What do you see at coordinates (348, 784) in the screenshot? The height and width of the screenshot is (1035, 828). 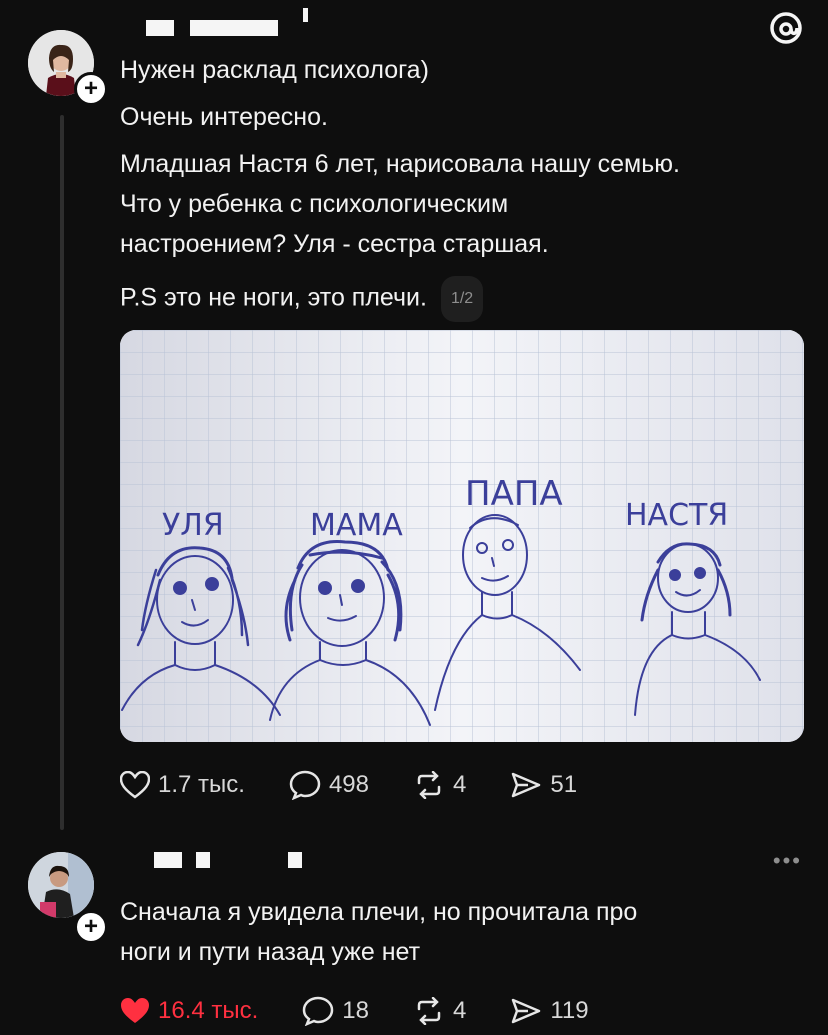 I see `reply-count: 498` at bounding box center [348, 784].